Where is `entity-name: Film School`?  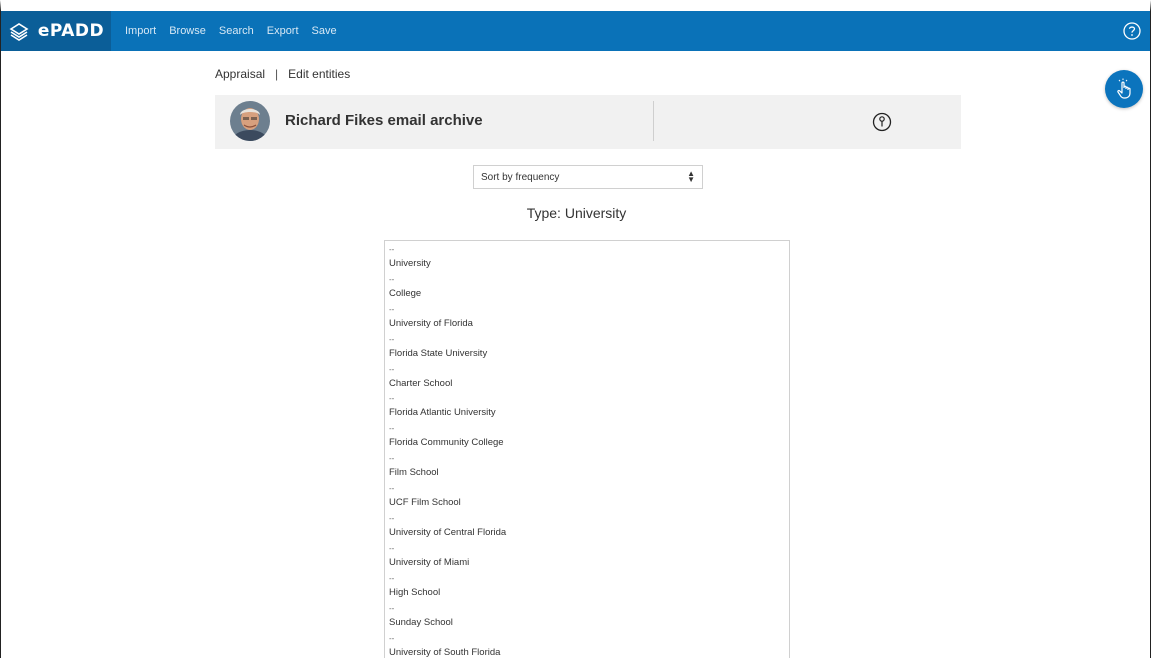
entity-name: Film School is located at coordinates (414, 473).